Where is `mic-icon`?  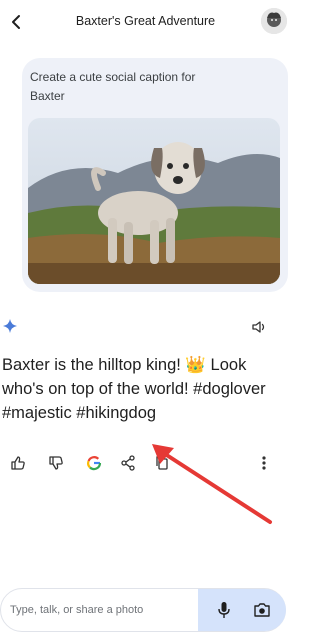
mic-icon is located at coordinates (224, 610).